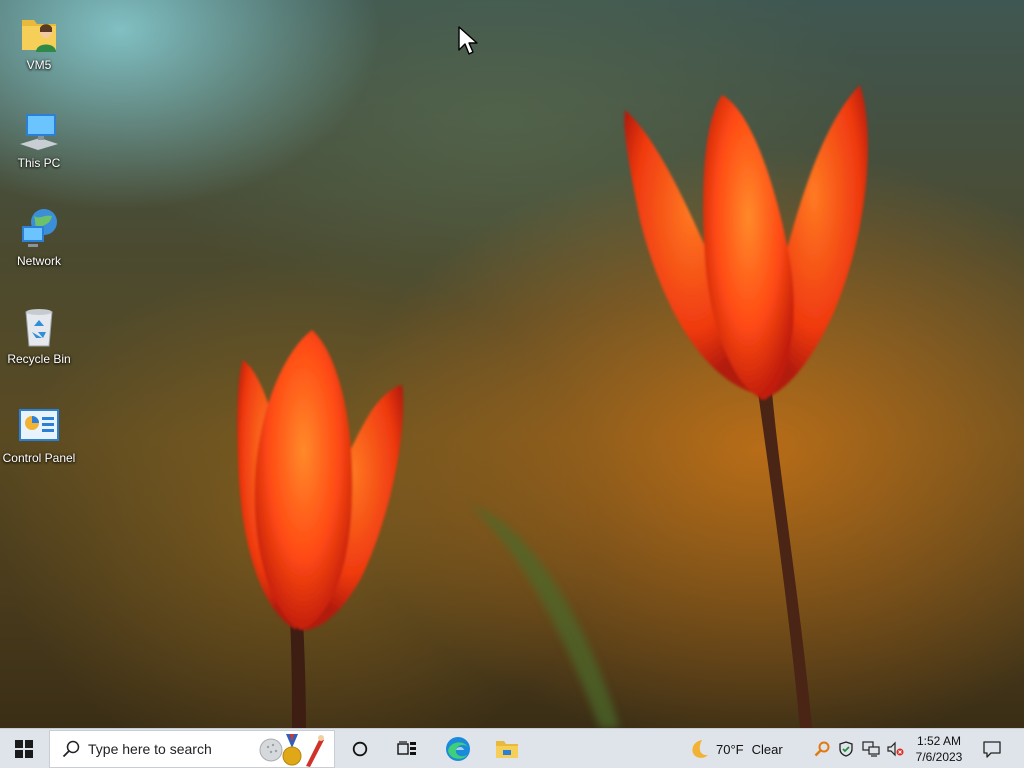 The width and height of the screenshot is (1024, 769). I want to click on desktop-icon-control-panel: Control Panel, so click(39, 434).